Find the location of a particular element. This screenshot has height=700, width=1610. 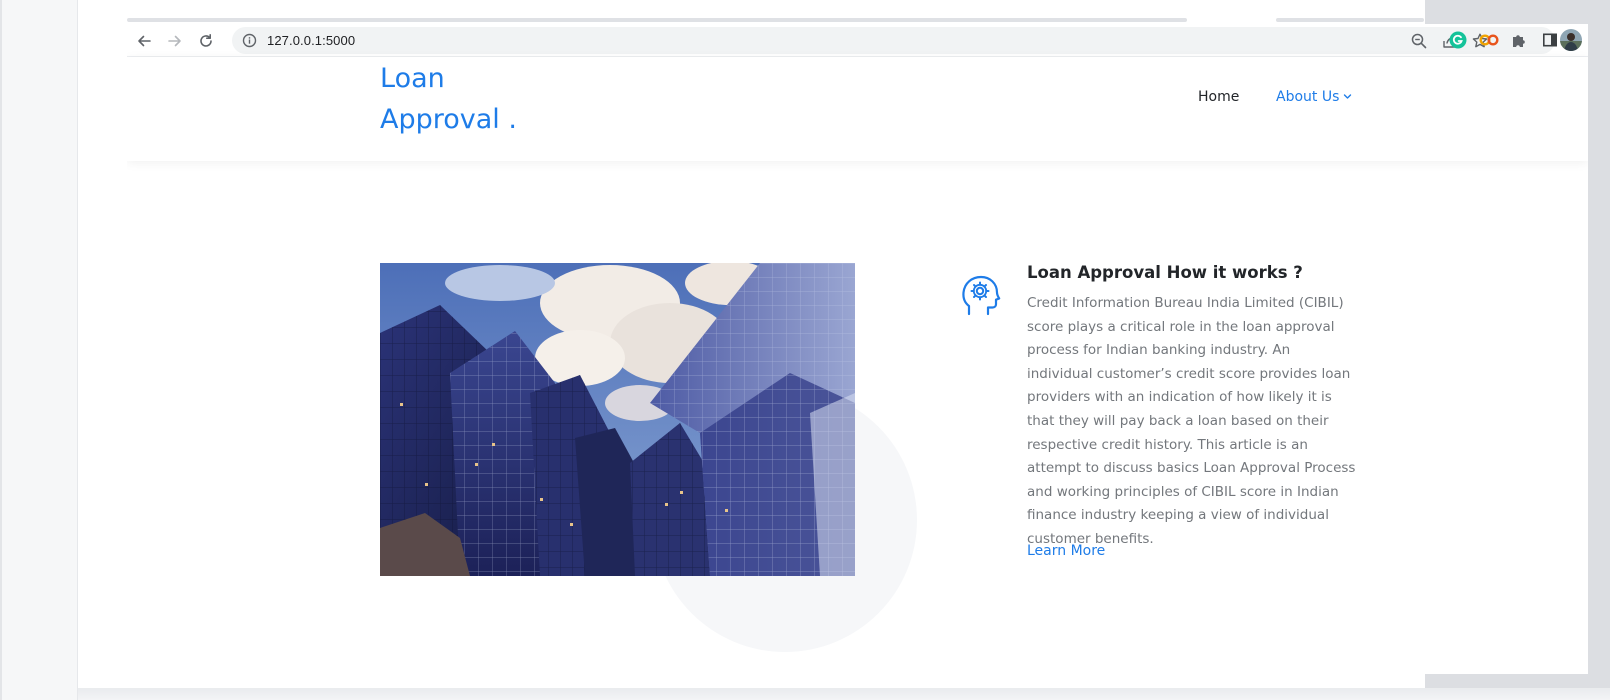

back-button is located at coordinates (144, 41).